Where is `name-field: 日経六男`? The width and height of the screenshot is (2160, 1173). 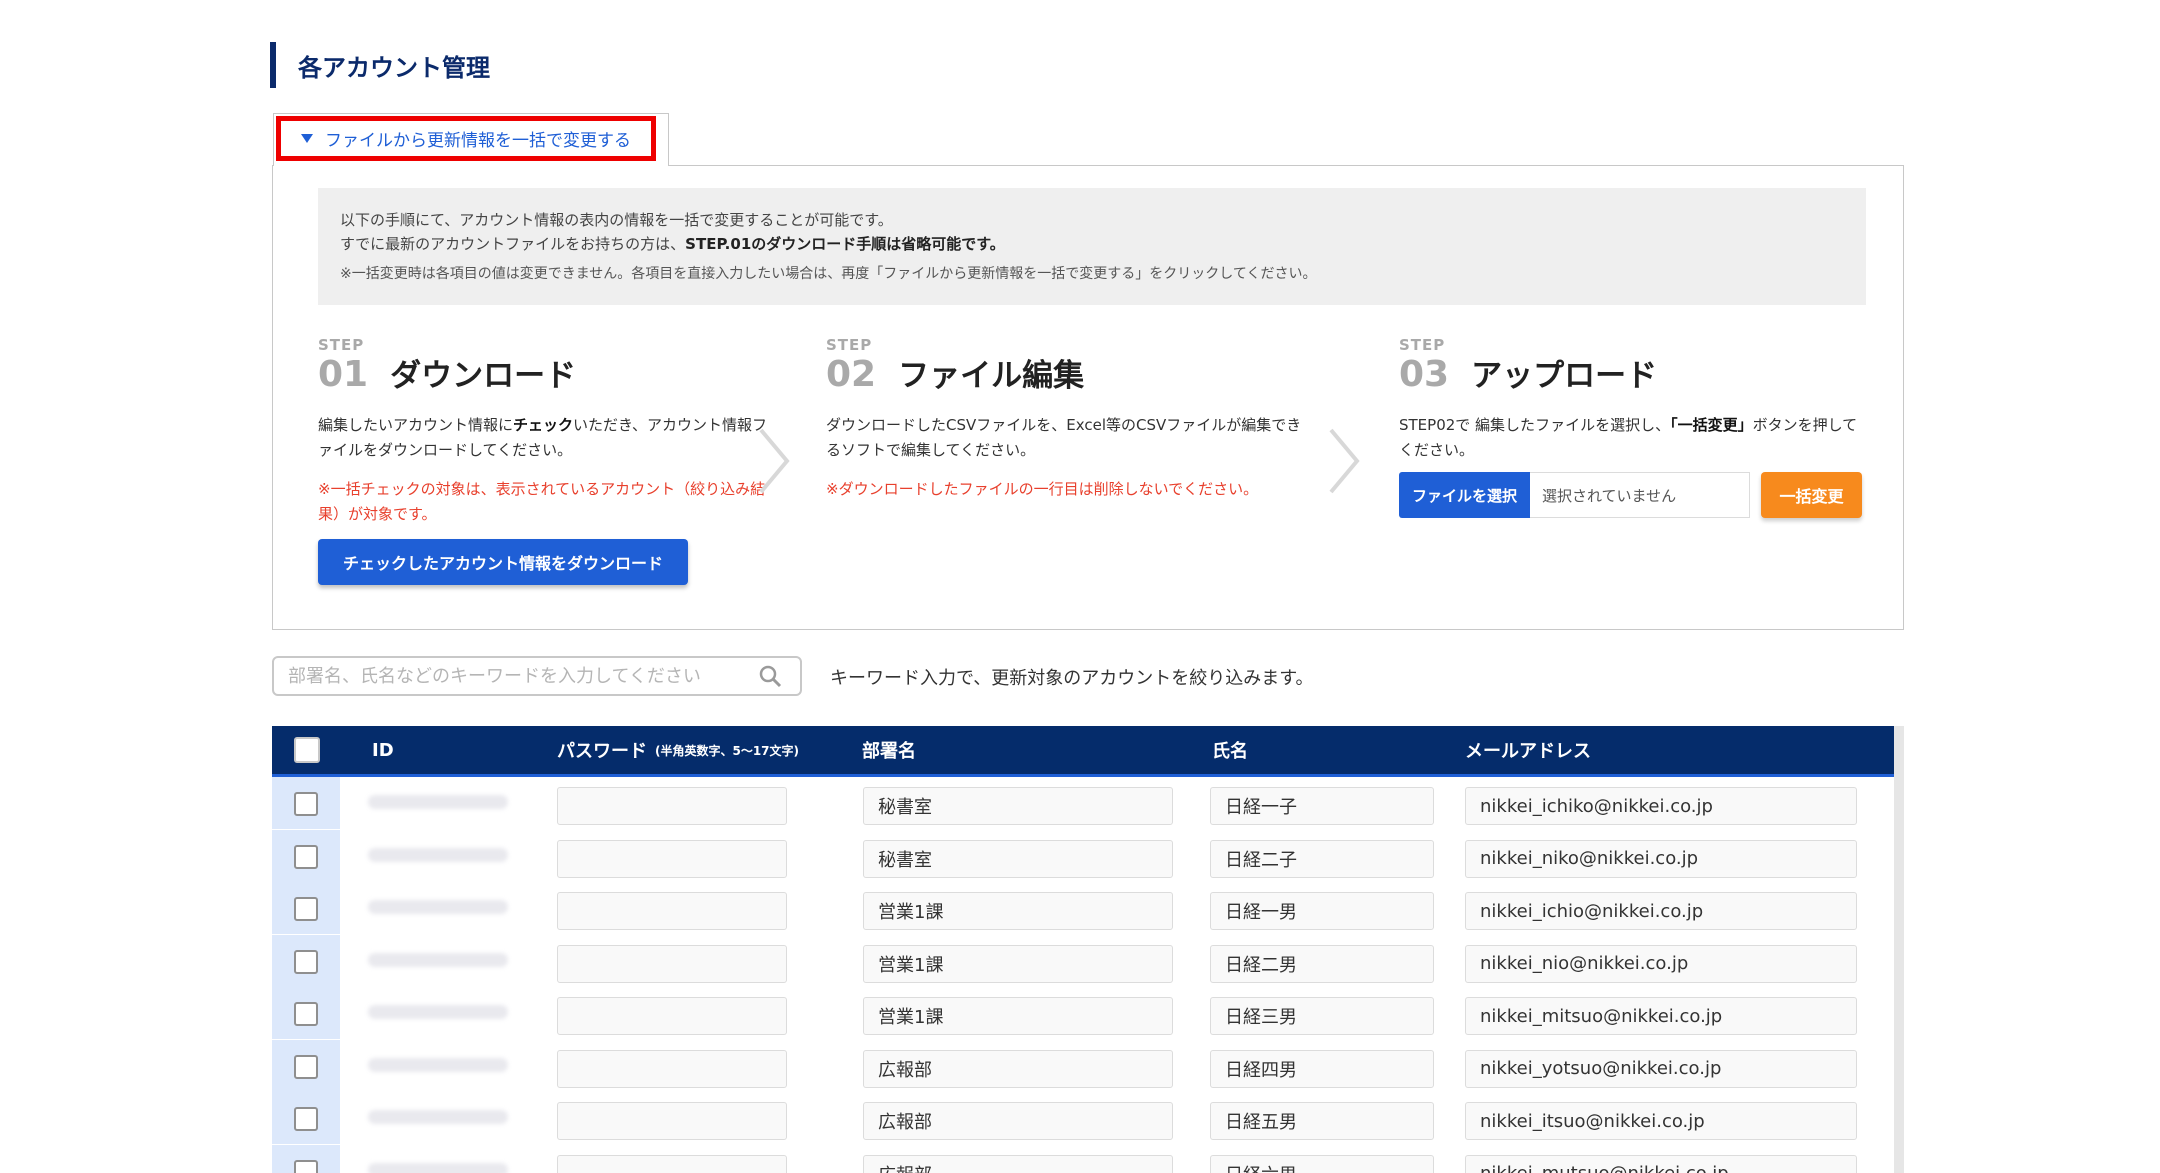
name-field: 日経六男 is located at coordinates (1322, 1163).